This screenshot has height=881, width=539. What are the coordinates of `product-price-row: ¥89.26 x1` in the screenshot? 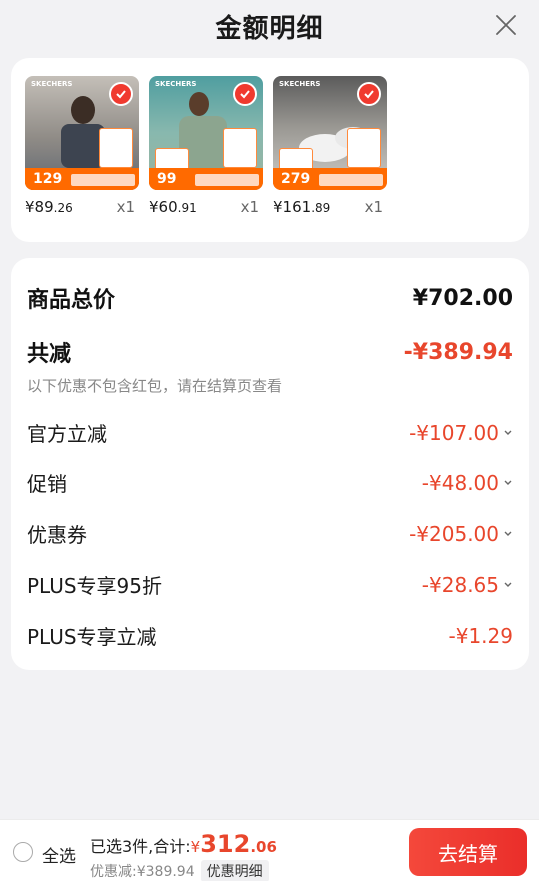 It's located at (82, 207).